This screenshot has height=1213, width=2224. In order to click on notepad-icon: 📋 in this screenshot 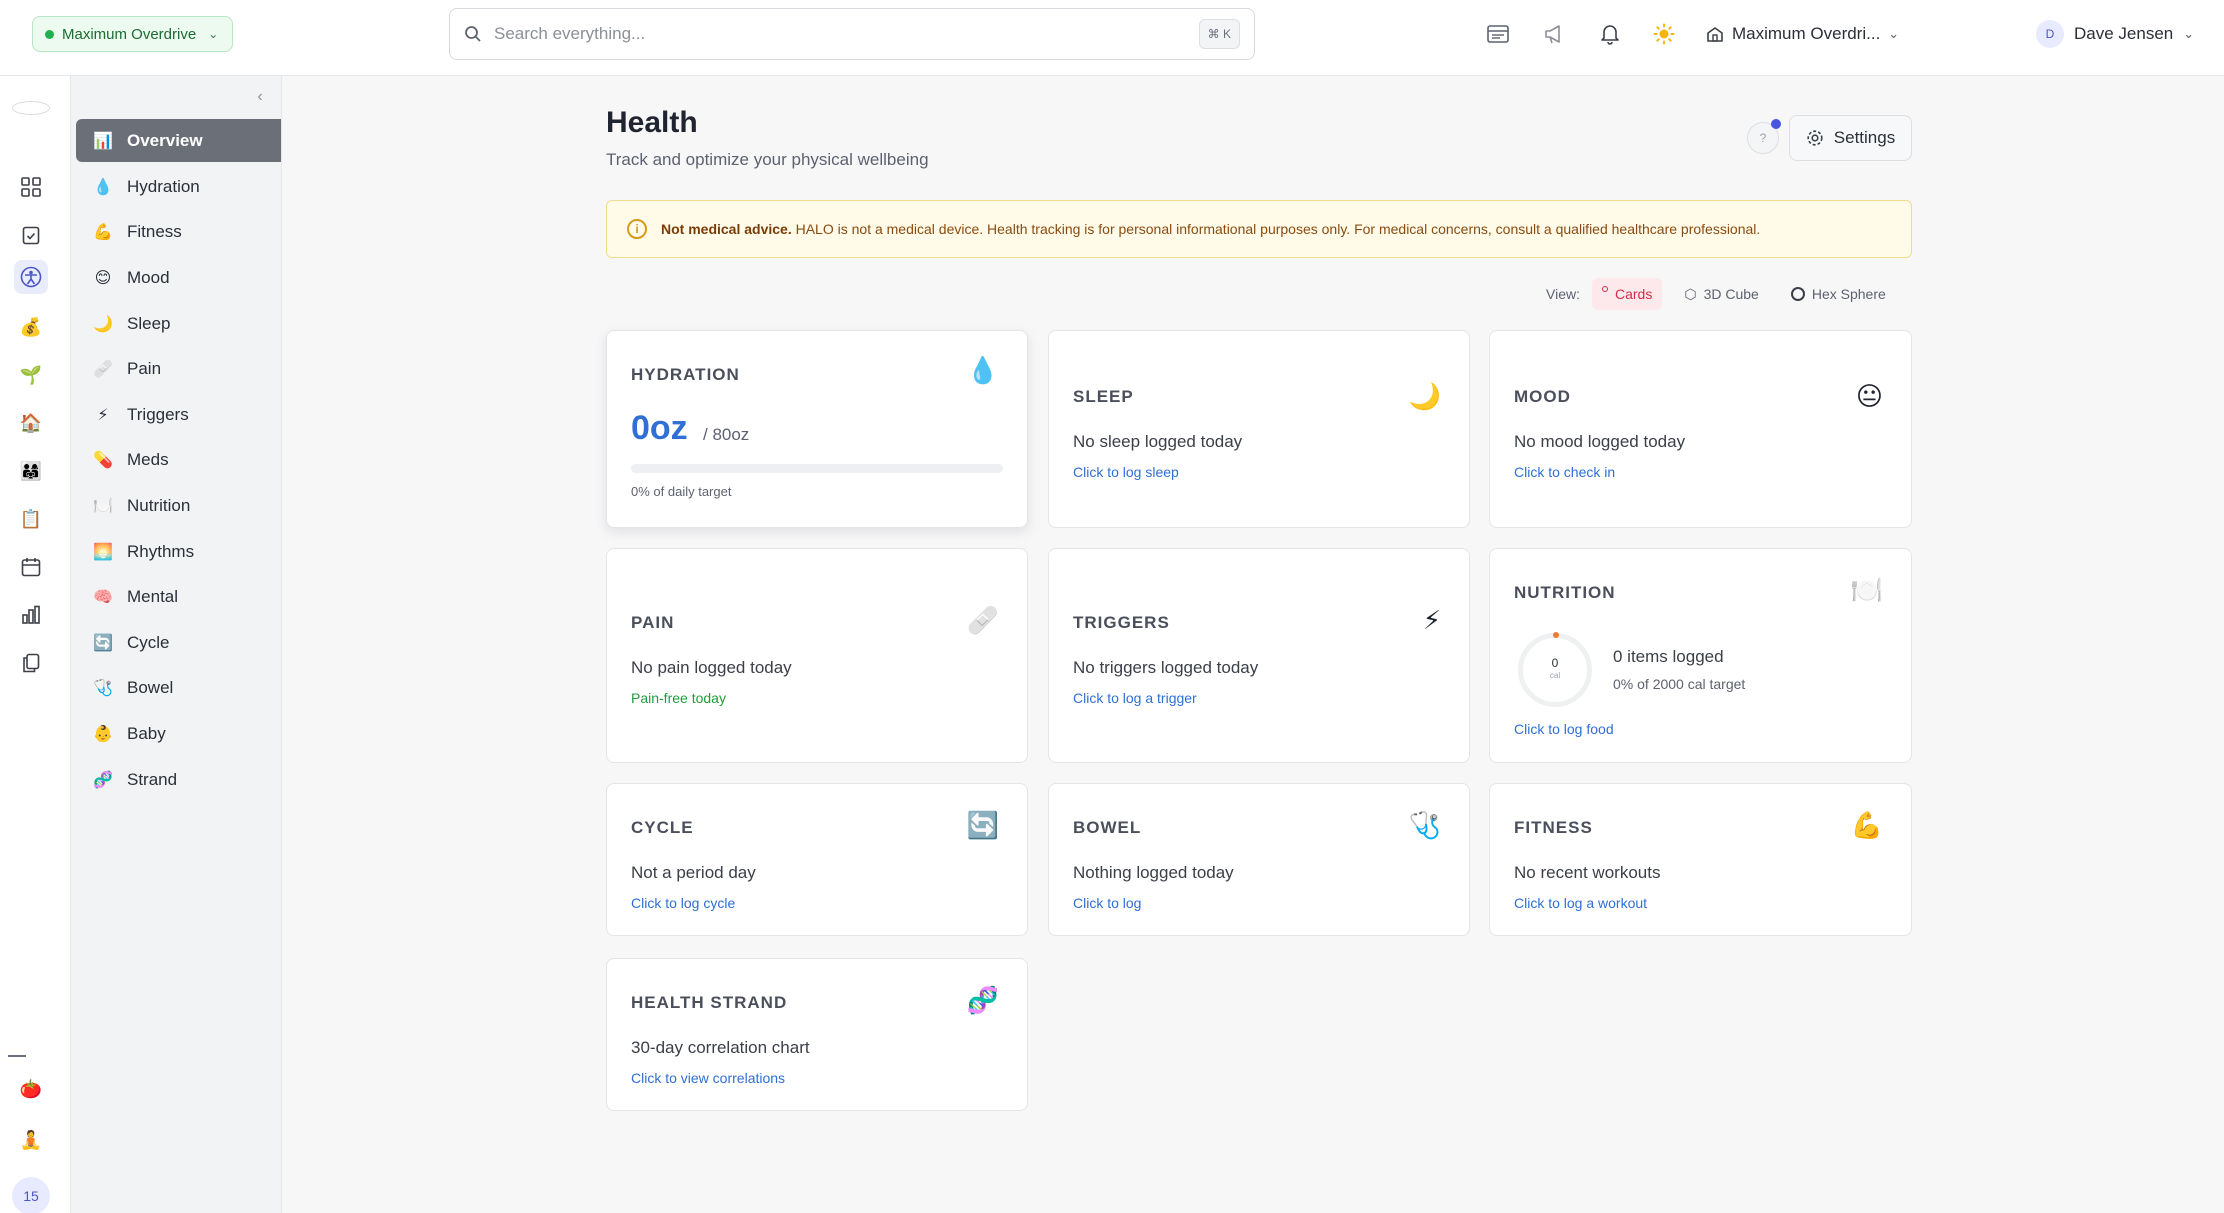, I will do `click(31, 519)`.